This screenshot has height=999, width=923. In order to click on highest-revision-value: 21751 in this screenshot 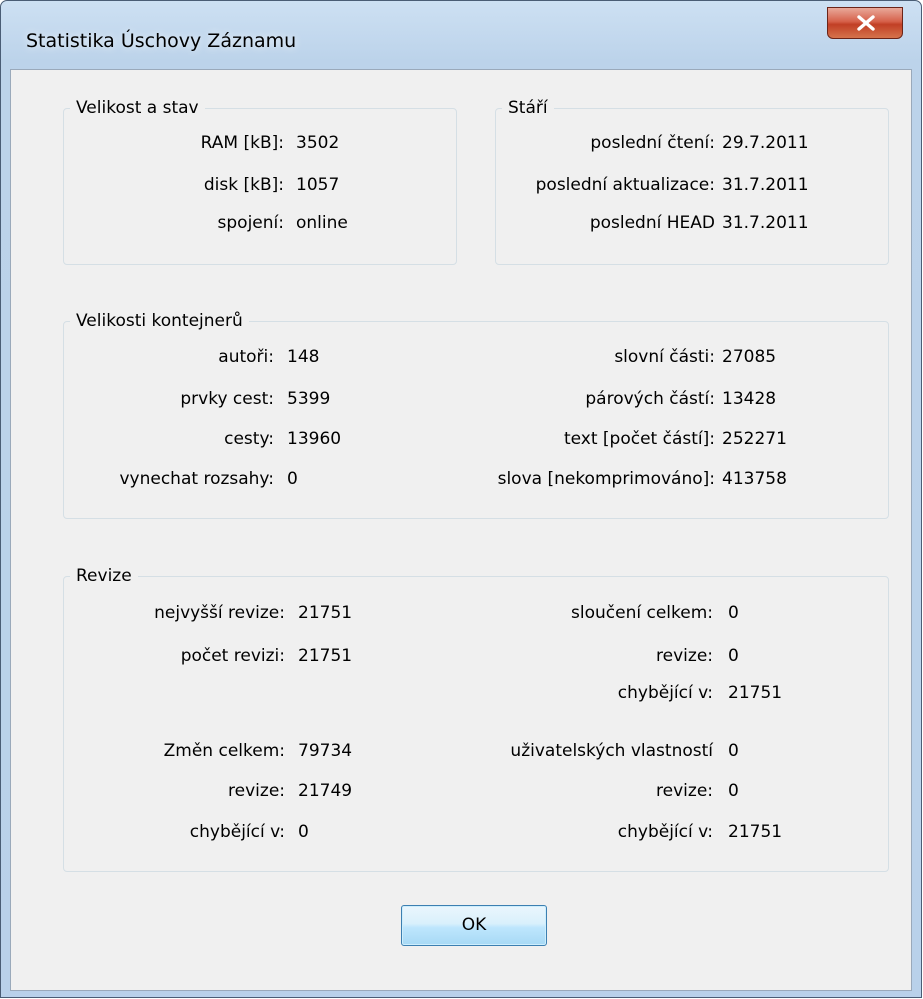, I will do `click(325, 613)`.